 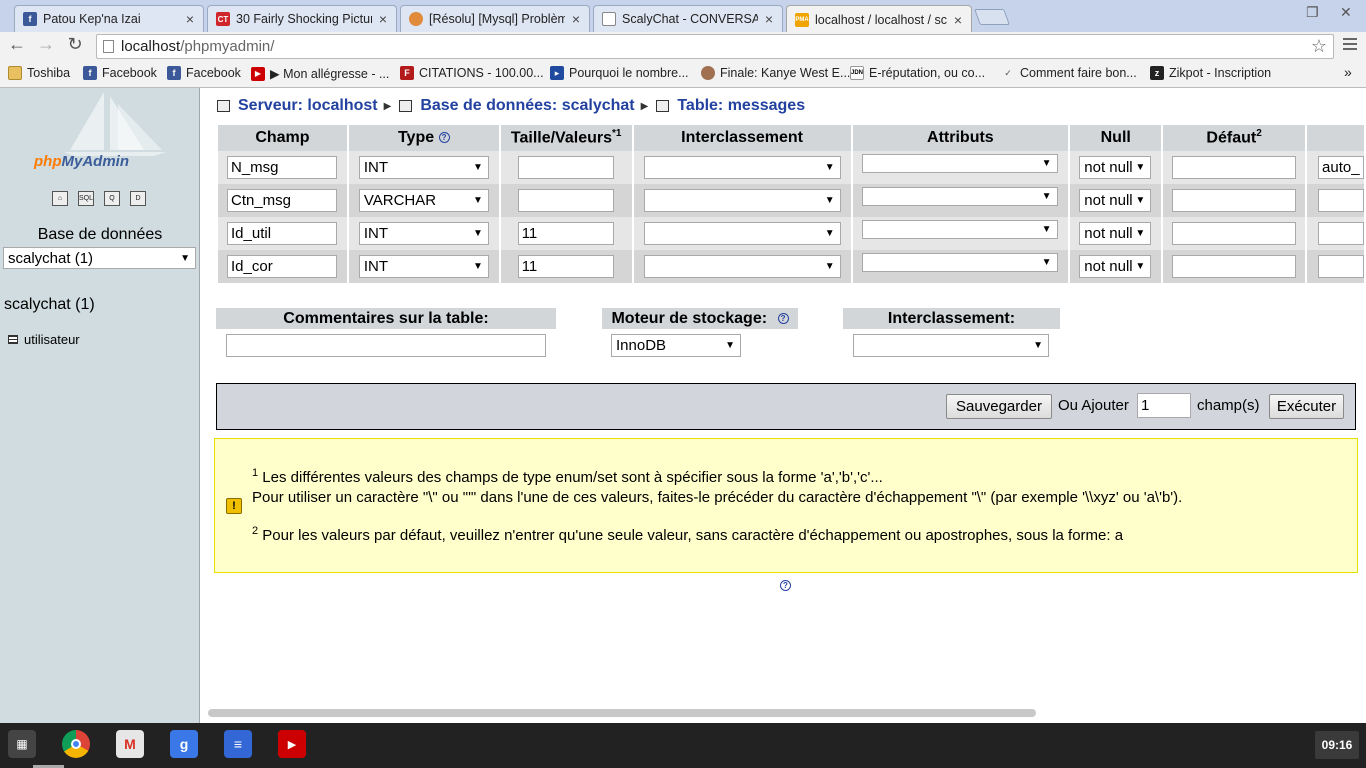 I want to click on clock: 09:16, so click(x=1337, y=745).